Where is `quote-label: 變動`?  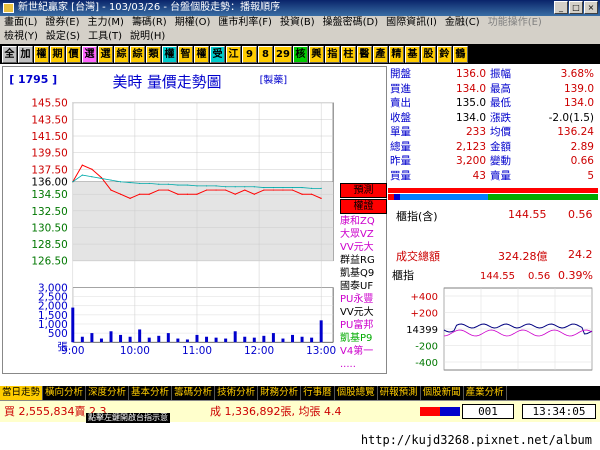
quote-label: 變動 is located at coordinates (500, 161).